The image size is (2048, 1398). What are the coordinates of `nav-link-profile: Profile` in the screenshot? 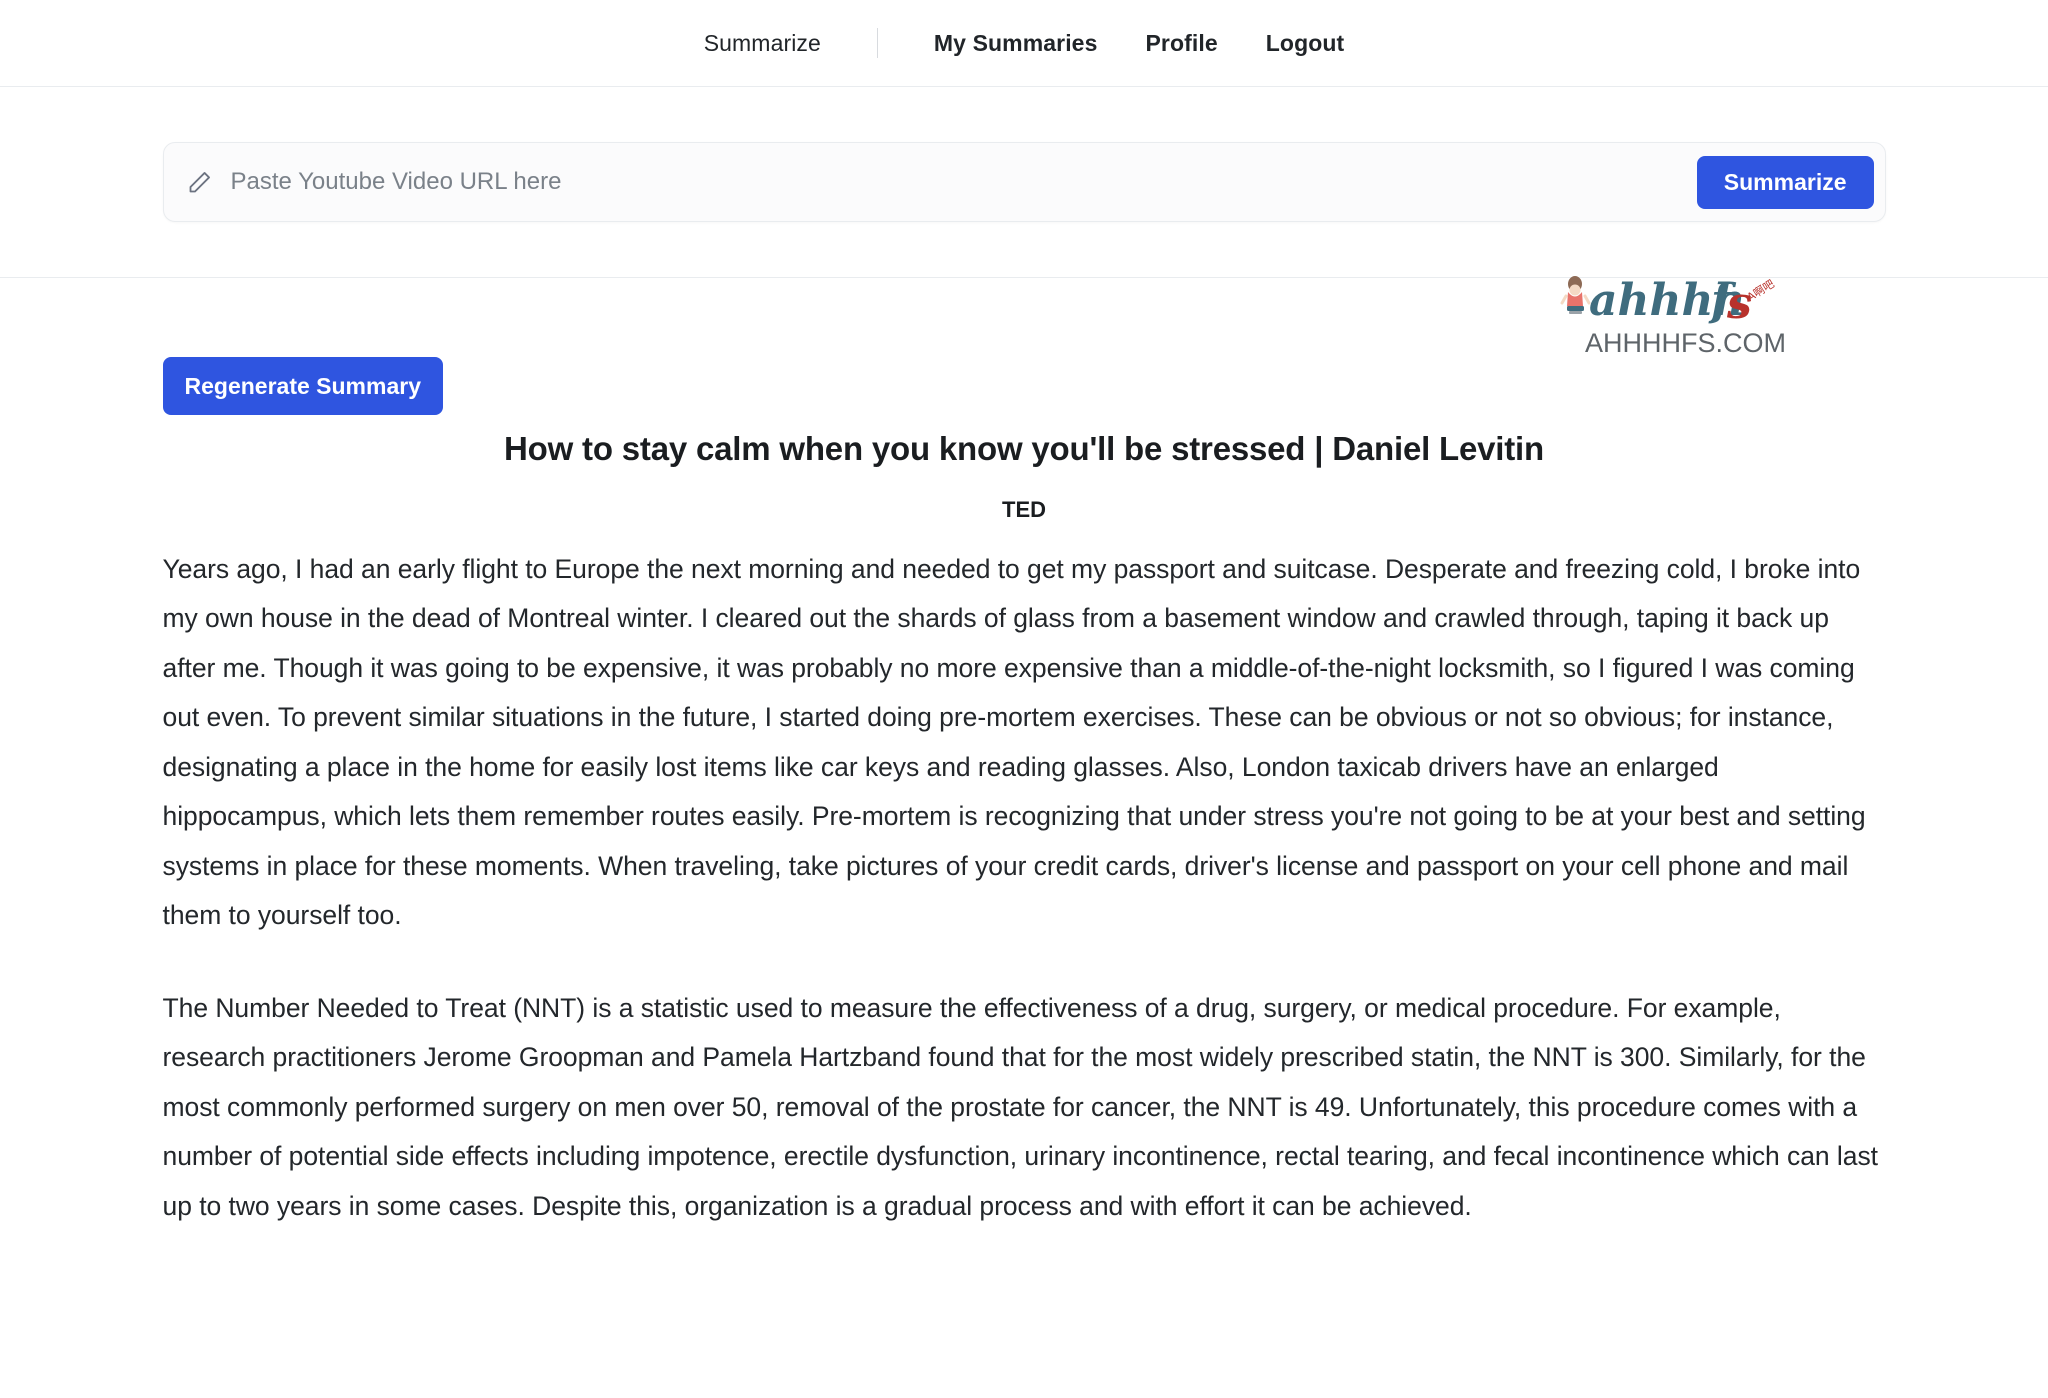 It's located at (1181, 43).